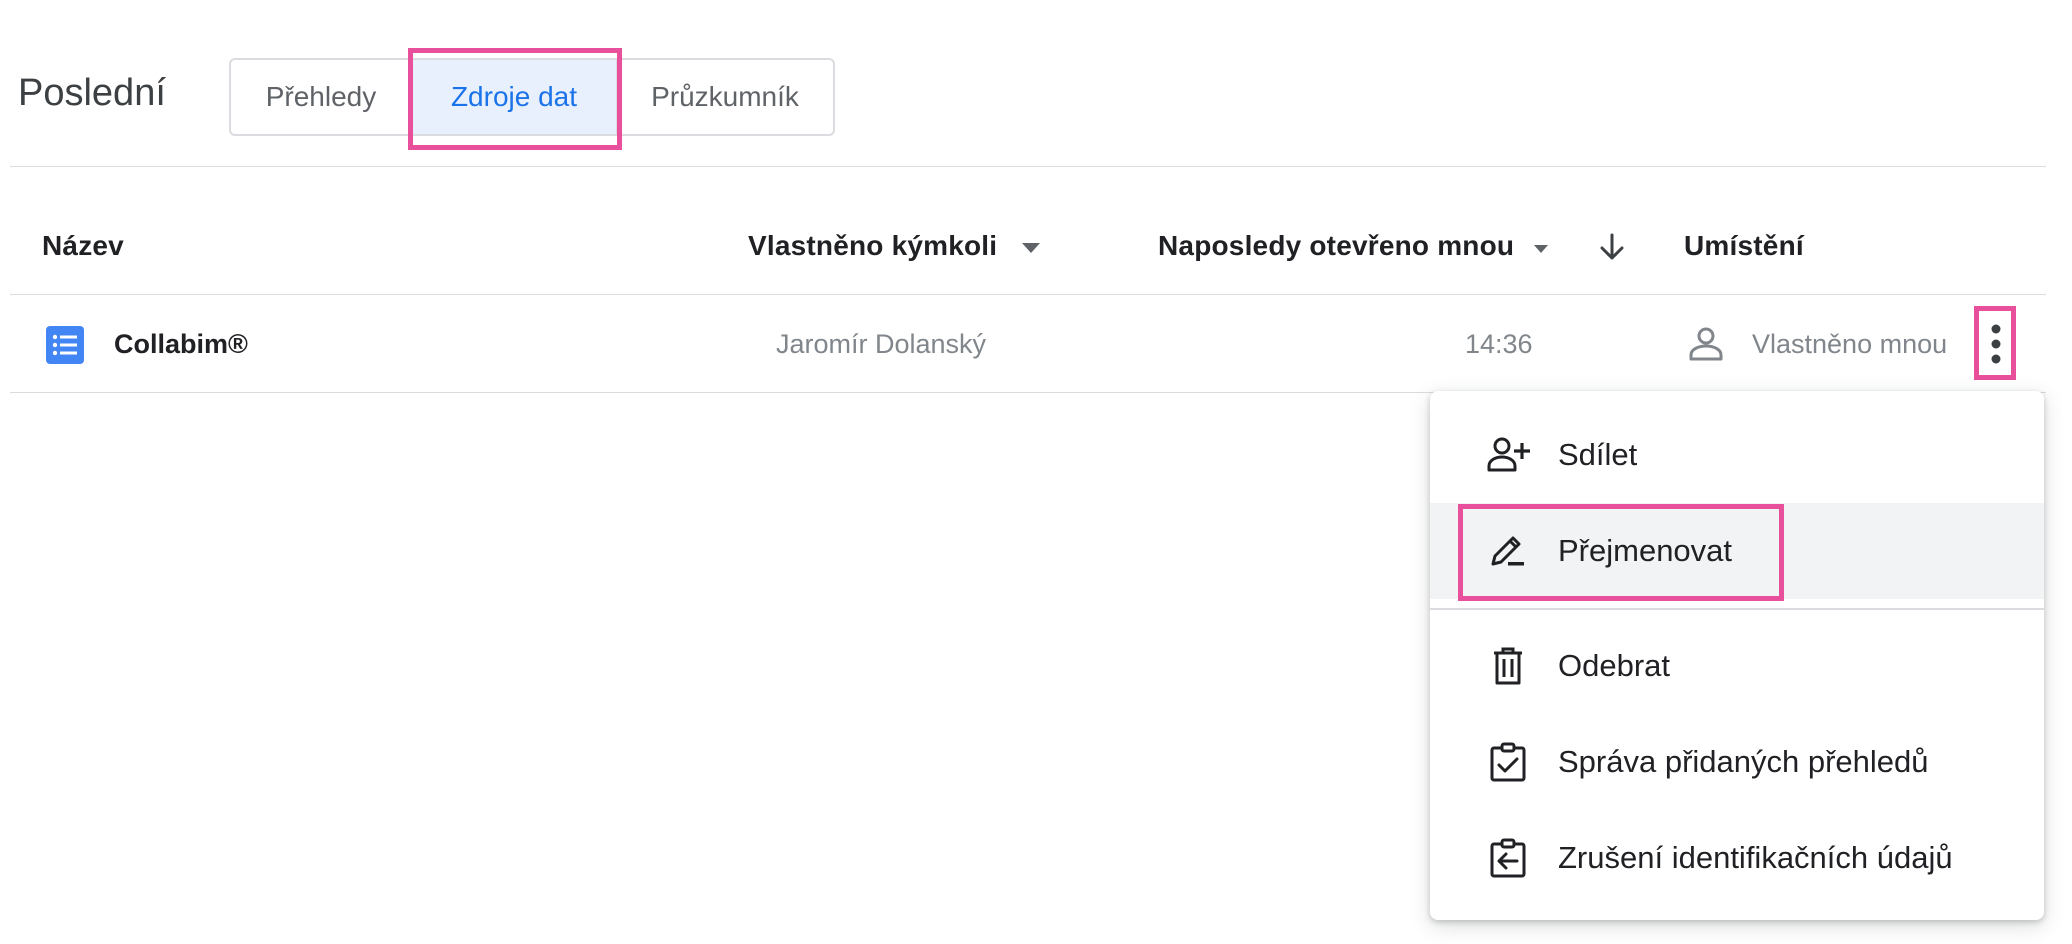  Describe the element at coordinates (181, 344) in the screenshot. I see `row-name: Collabim®` at that location.